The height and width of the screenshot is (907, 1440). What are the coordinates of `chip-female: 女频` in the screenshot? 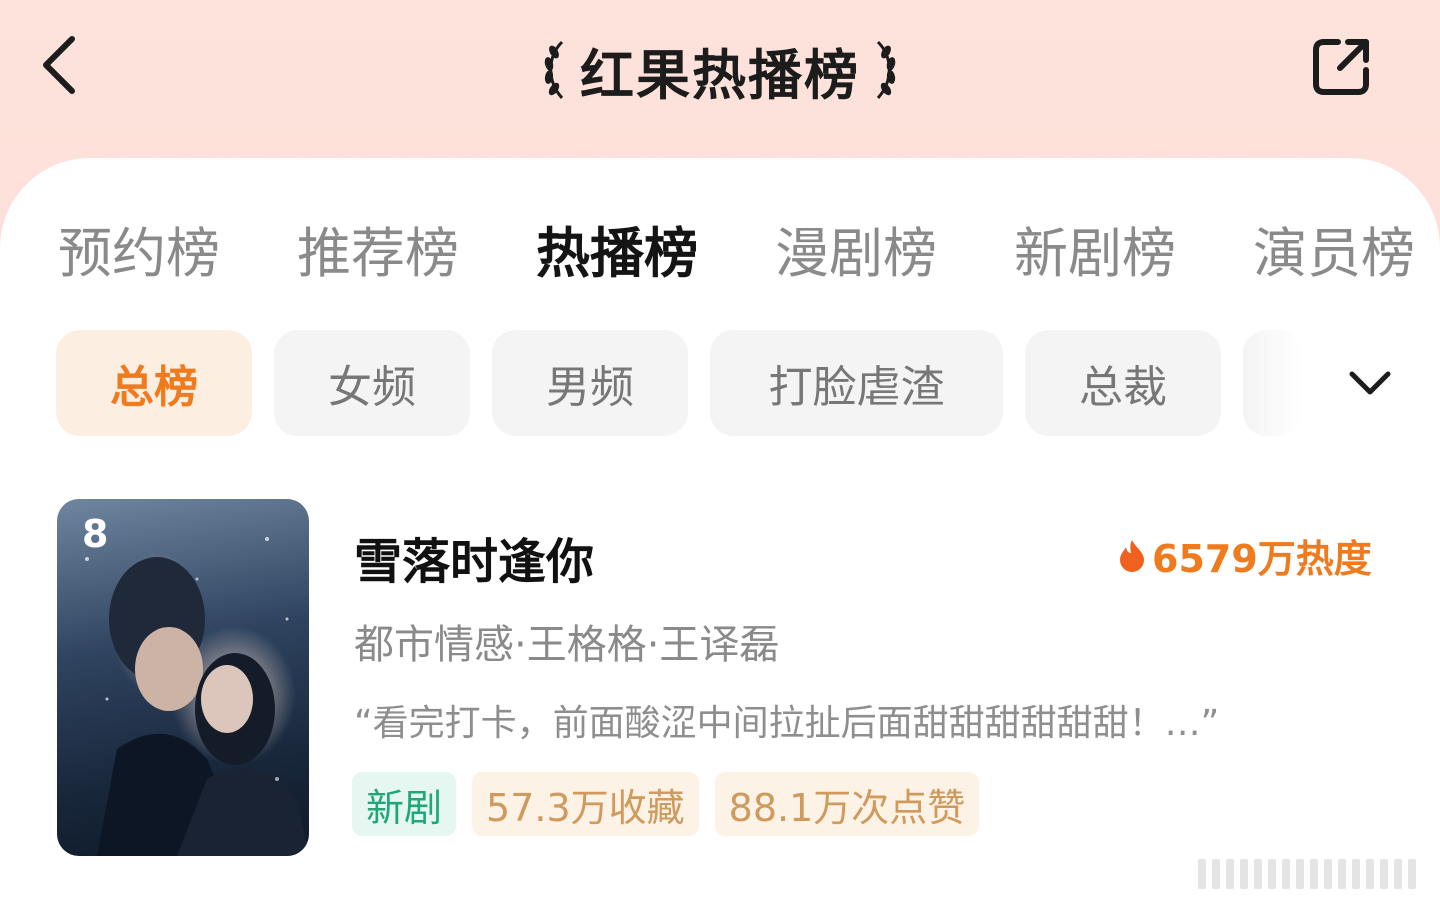 It's located at (372, 383).